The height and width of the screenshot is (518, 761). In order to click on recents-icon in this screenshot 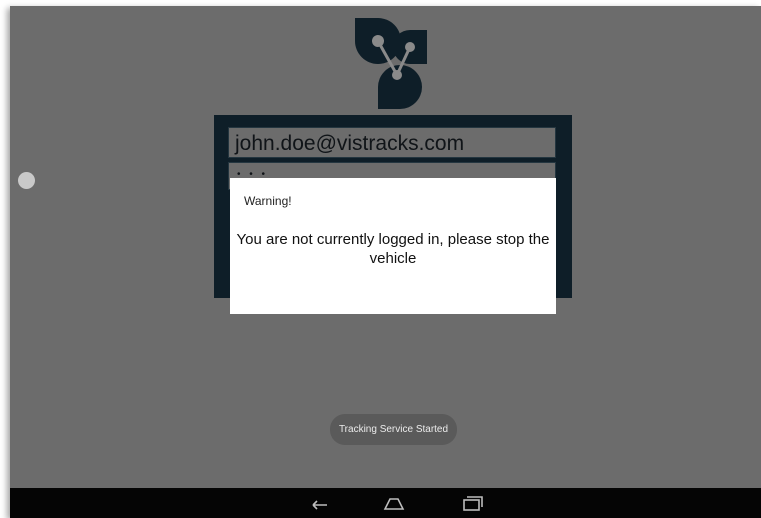, I will do `click(472, 503)`.